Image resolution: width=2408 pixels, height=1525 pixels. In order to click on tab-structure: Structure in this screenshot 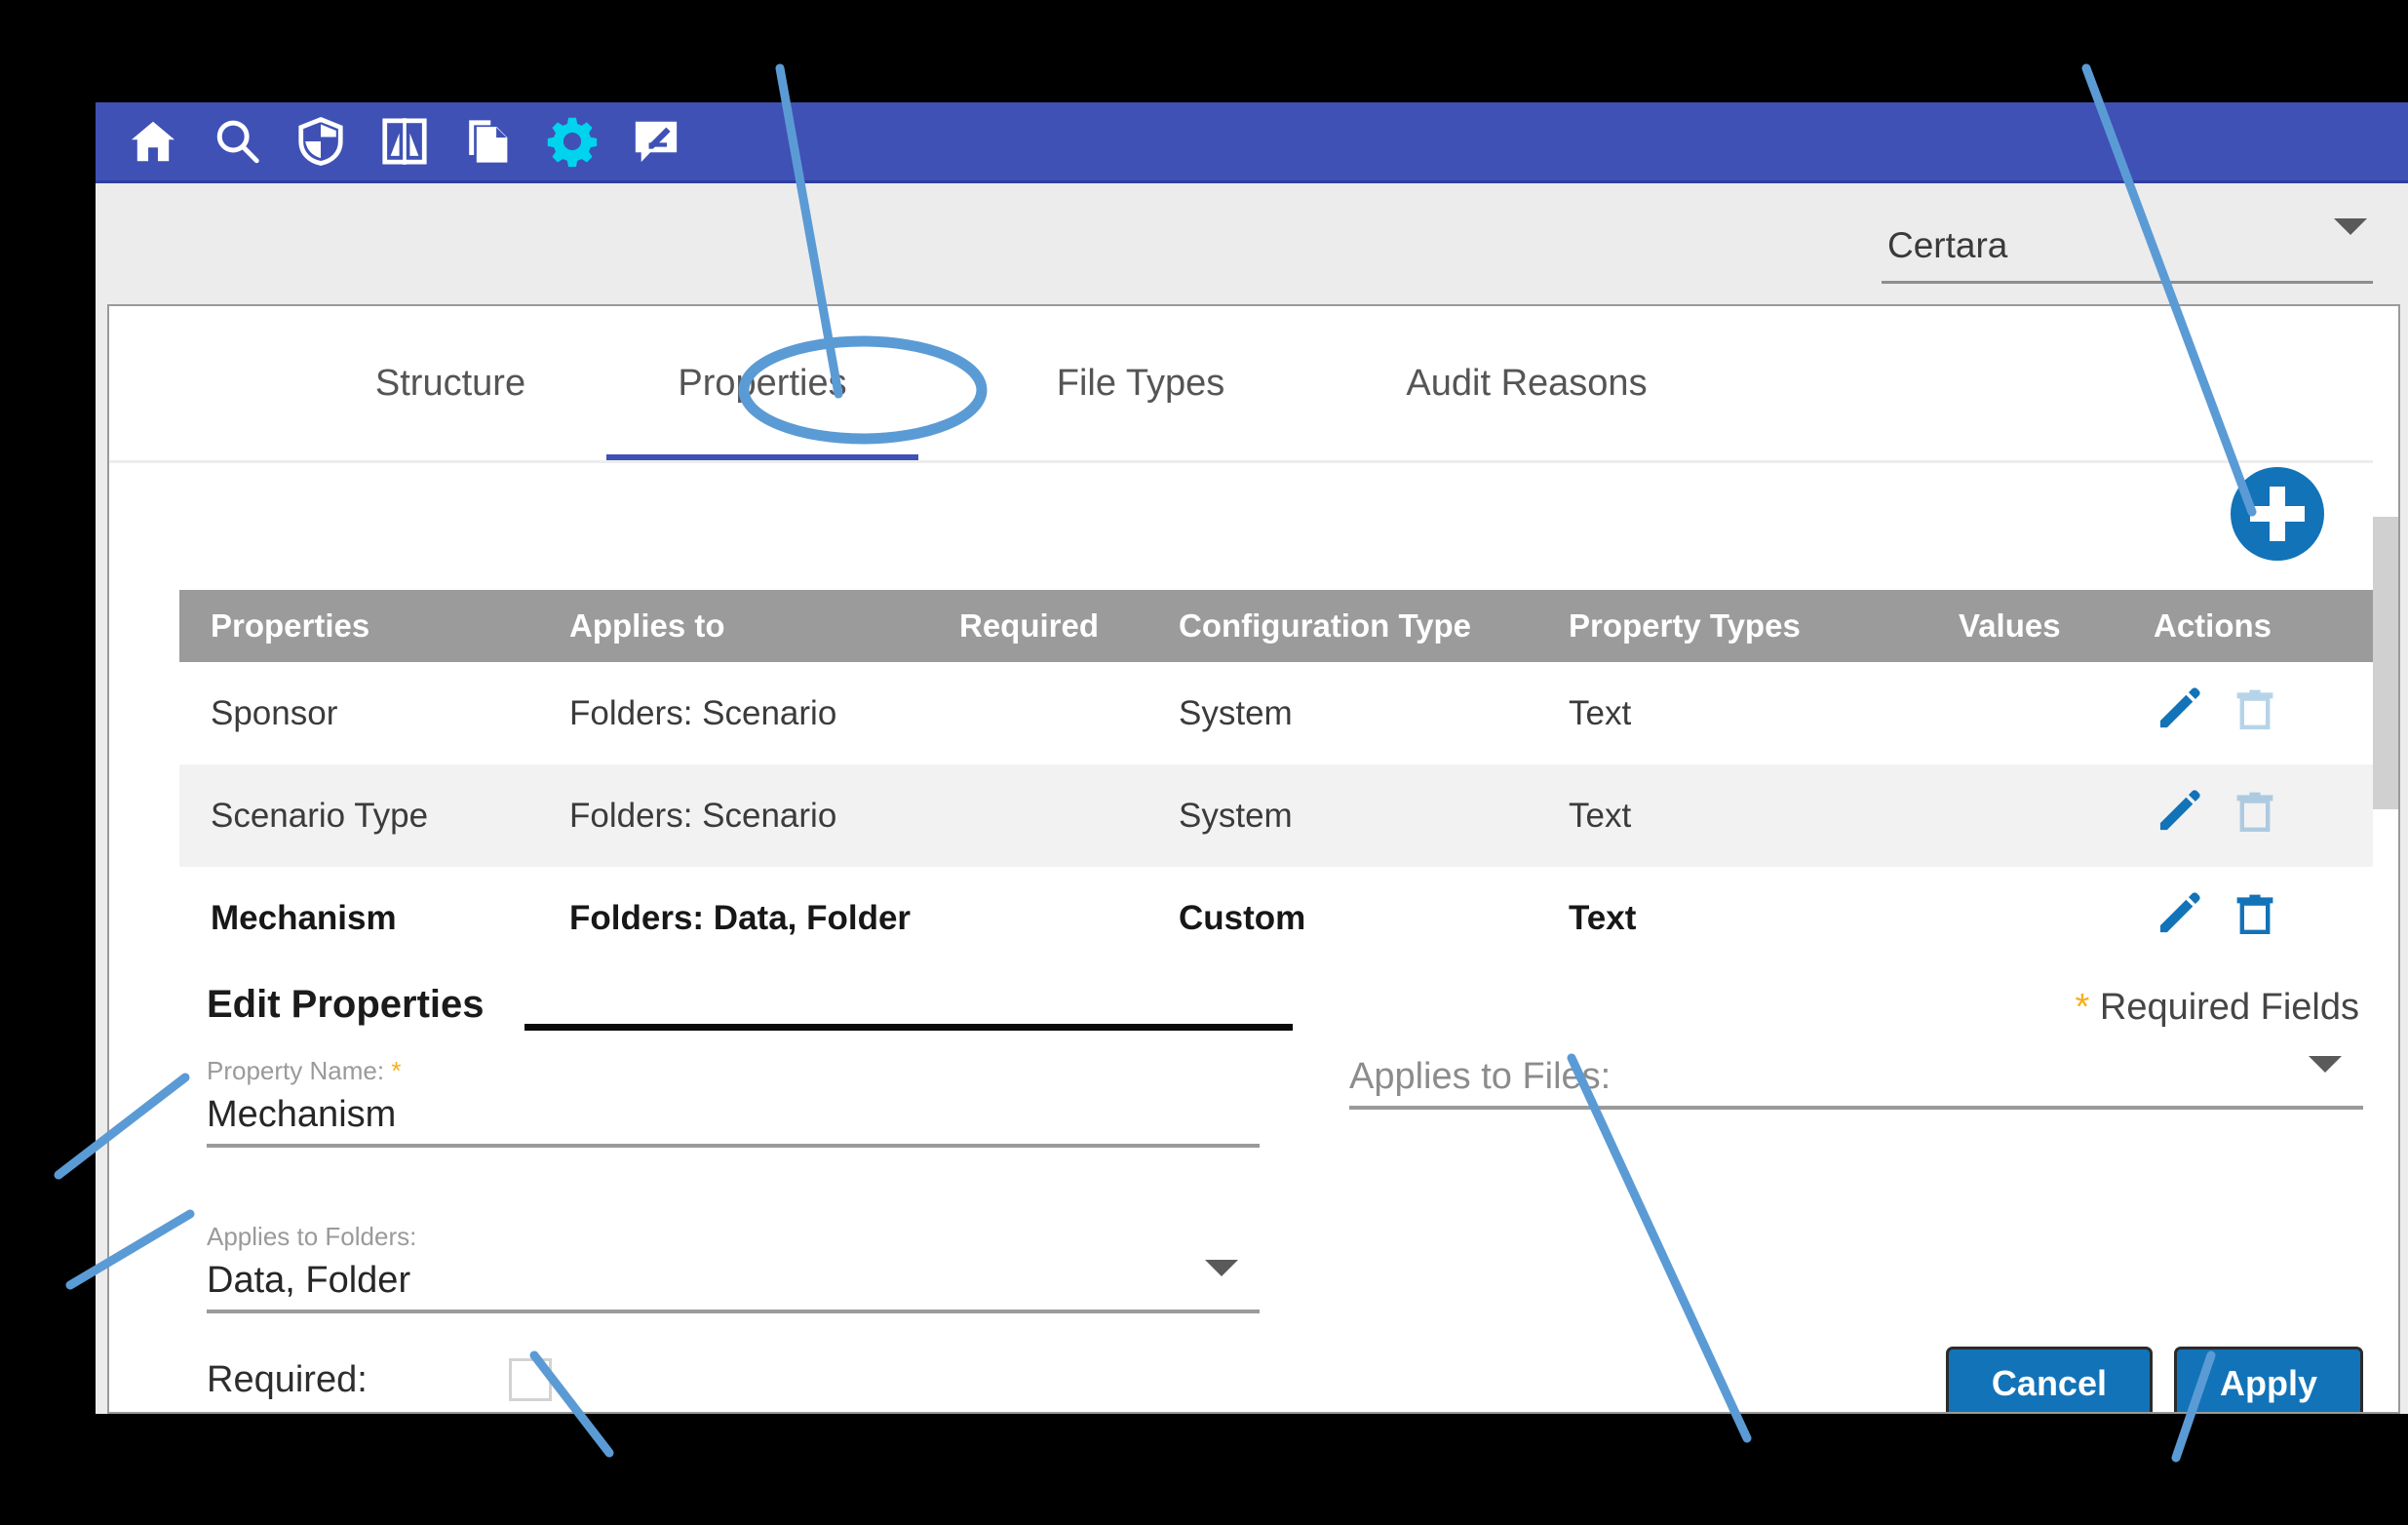, I will do `click(450, 383)`.